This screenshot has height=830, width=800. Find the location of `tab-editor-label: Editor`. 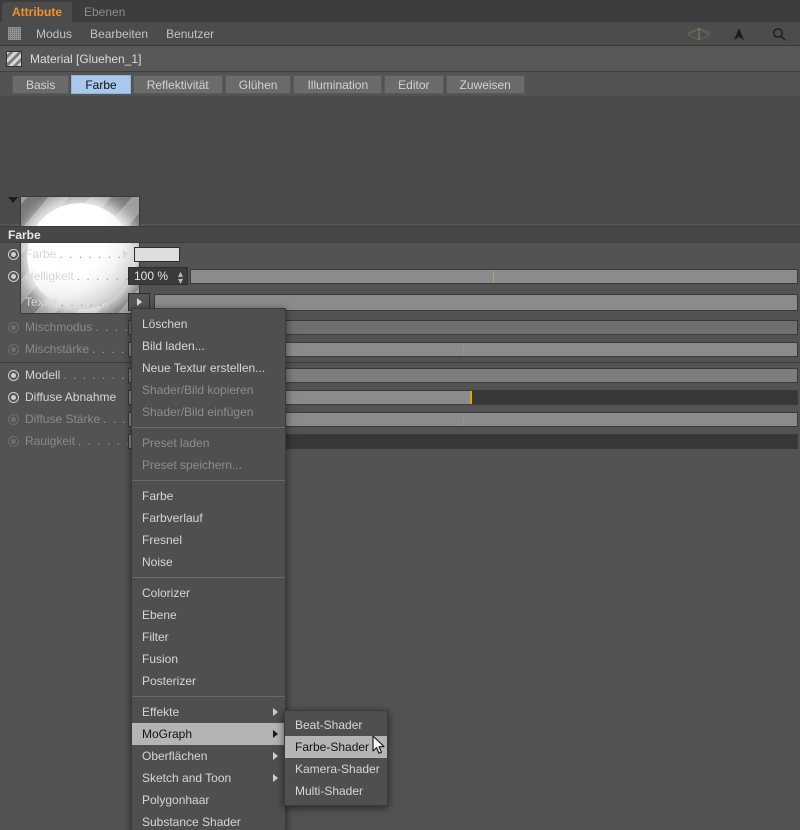

tab-editor-label: Editor is located at coordinates (414, 84).